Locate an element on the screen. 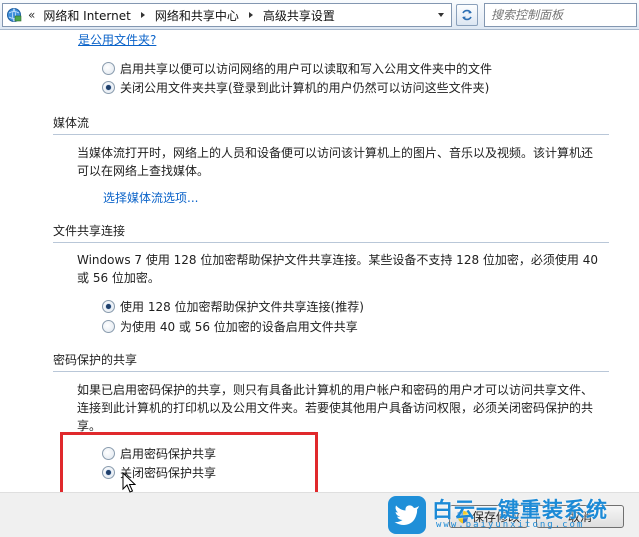 The image size is (639, 537). description-line: 或 56 位加密。 is located at coordinates (118, 278).